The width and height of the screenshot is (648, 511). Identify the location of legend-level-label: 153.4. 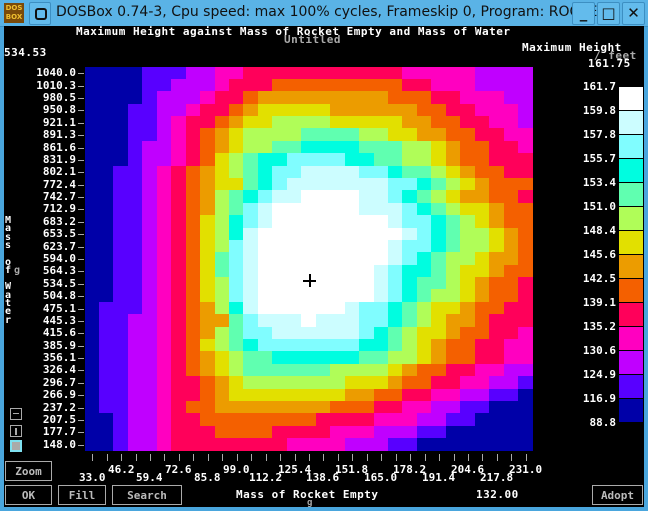
(599, 182).